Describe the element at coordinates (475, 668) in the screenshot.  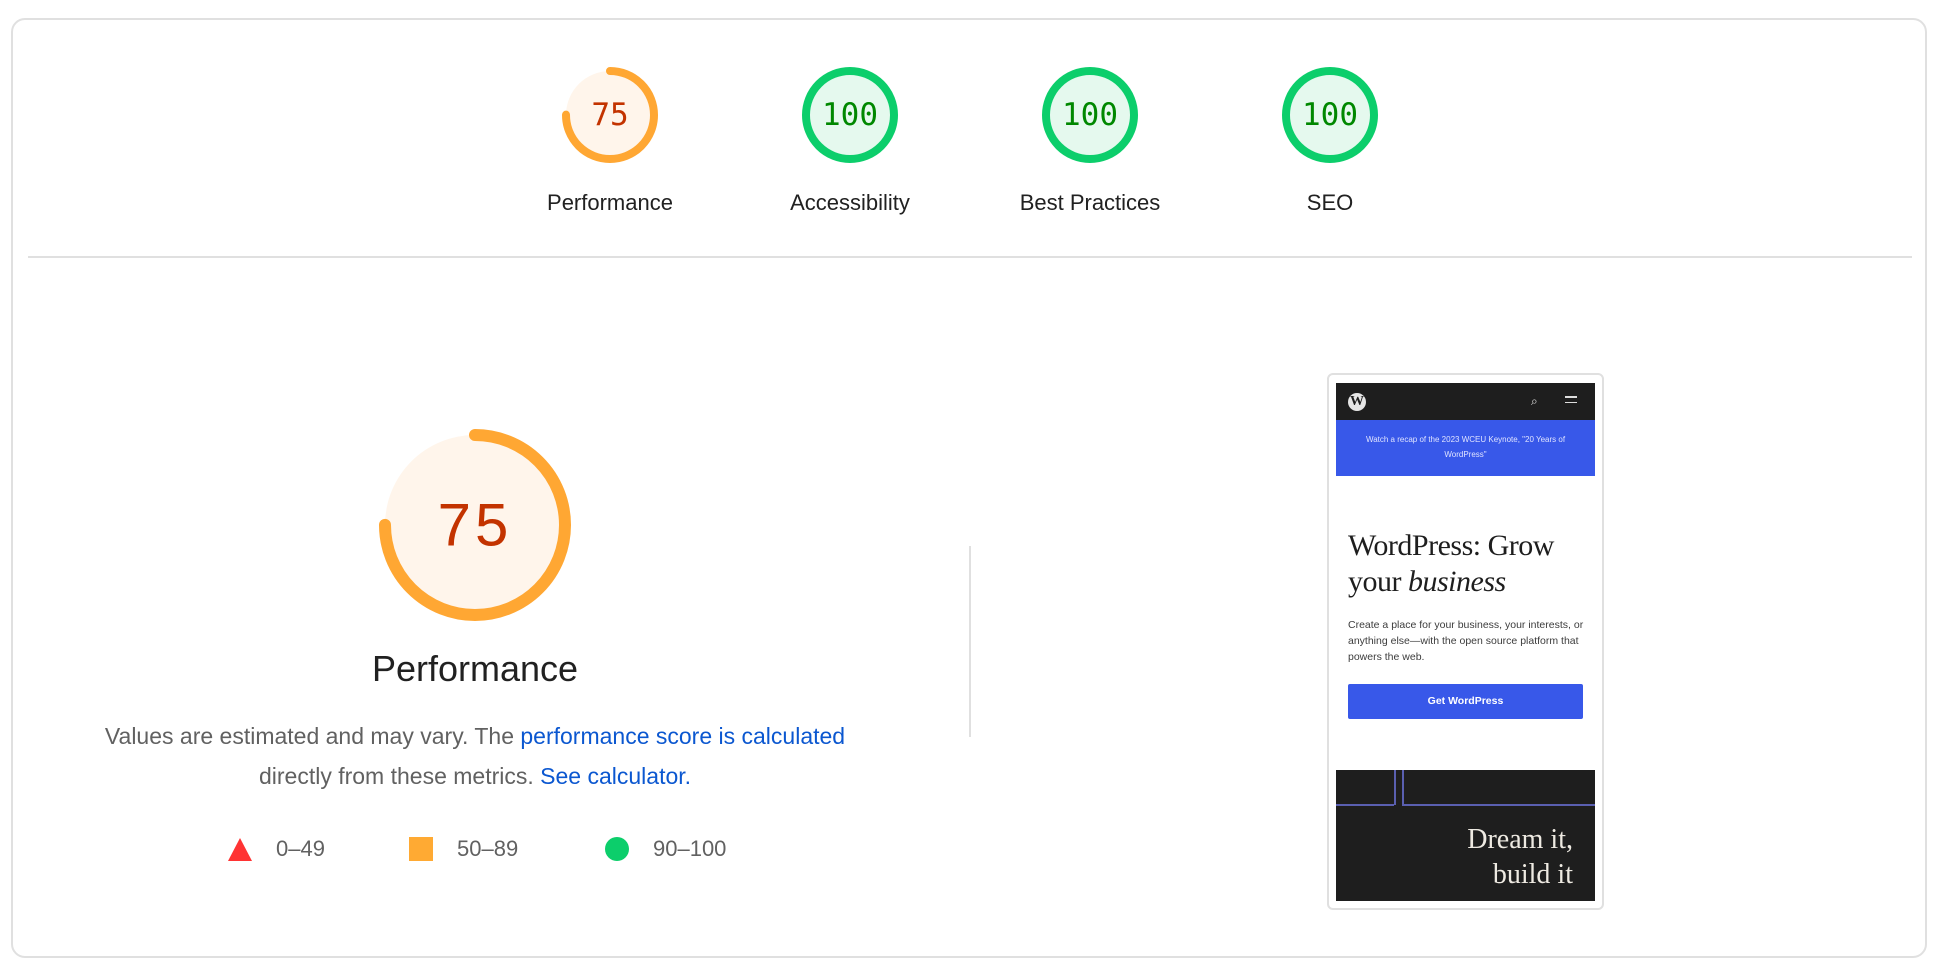
I see `performance-title: Performance` at that location.